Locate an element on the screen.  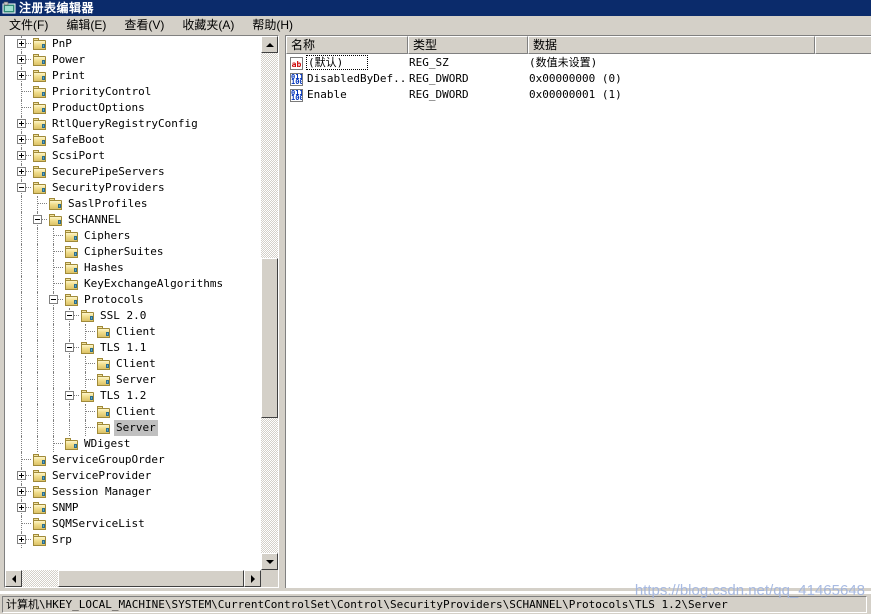
tree-item: CipherSuites is located at coordinates (133, 252).